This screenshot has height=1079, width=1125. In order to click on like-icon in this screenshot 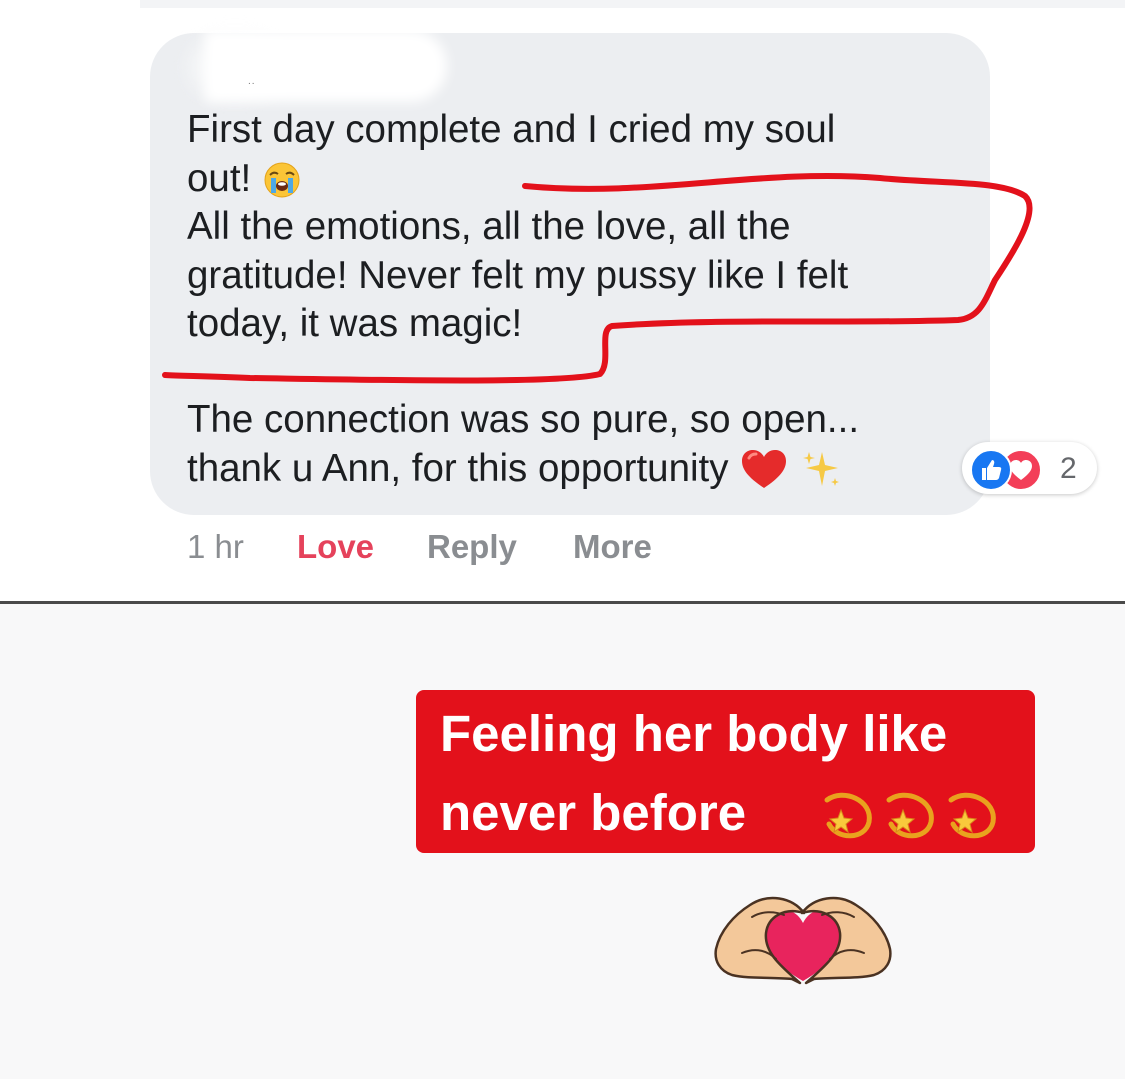, I will do `click(991, 470)`.